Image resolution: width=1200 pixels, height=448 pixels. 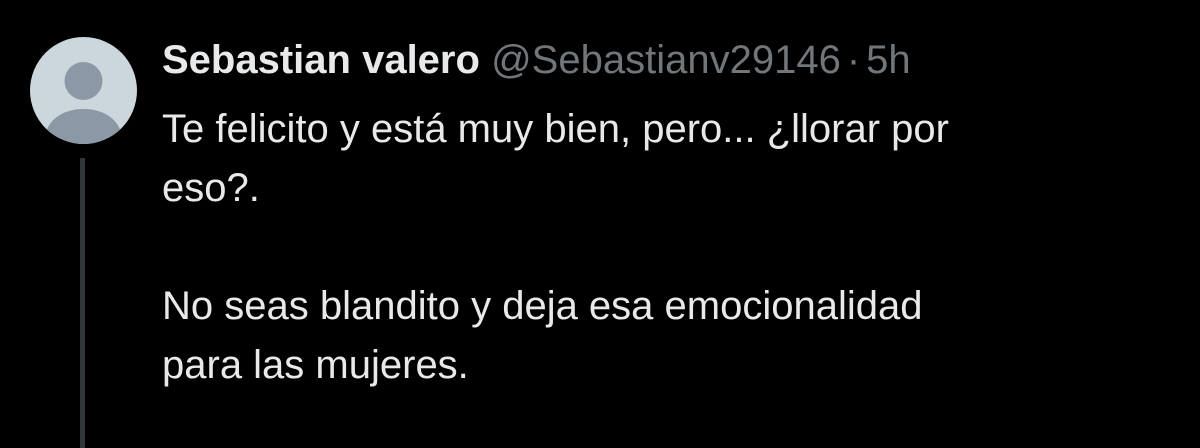 I want to click on tweet-timestamp: 5h, so click(x=888, y=60).